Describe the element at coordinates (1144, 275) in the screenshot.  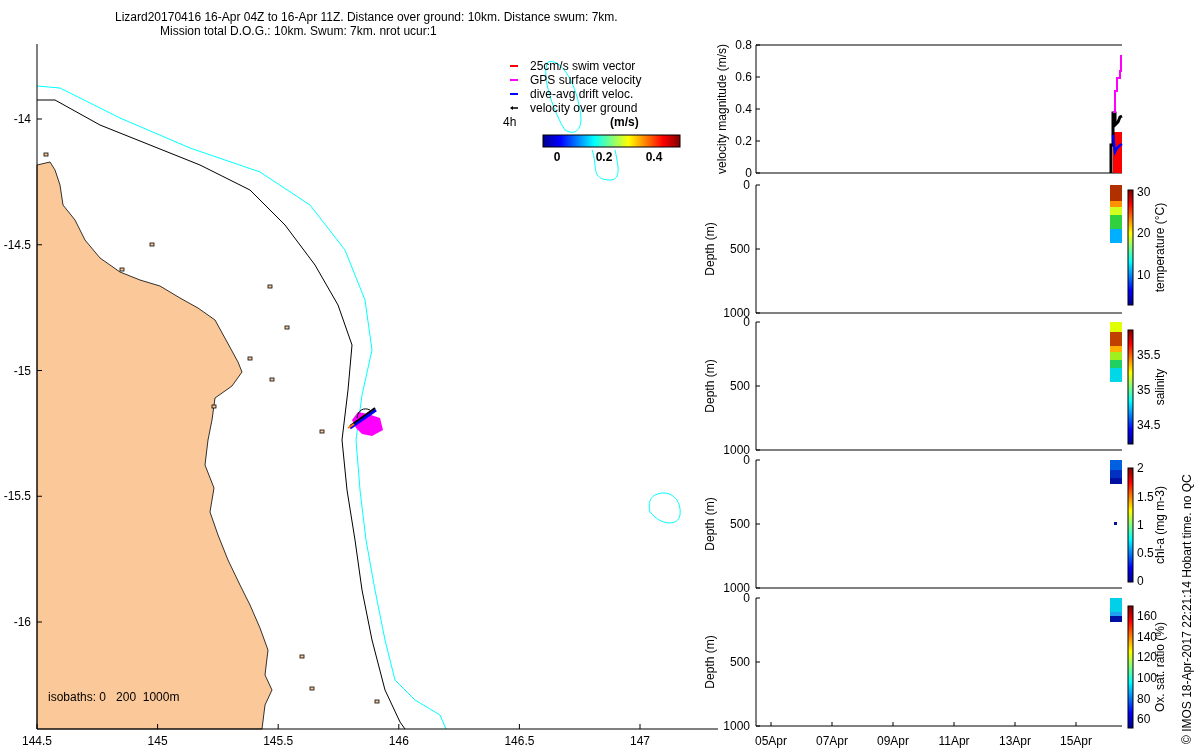
I see `colorbar-tick-label: 10` at that location.